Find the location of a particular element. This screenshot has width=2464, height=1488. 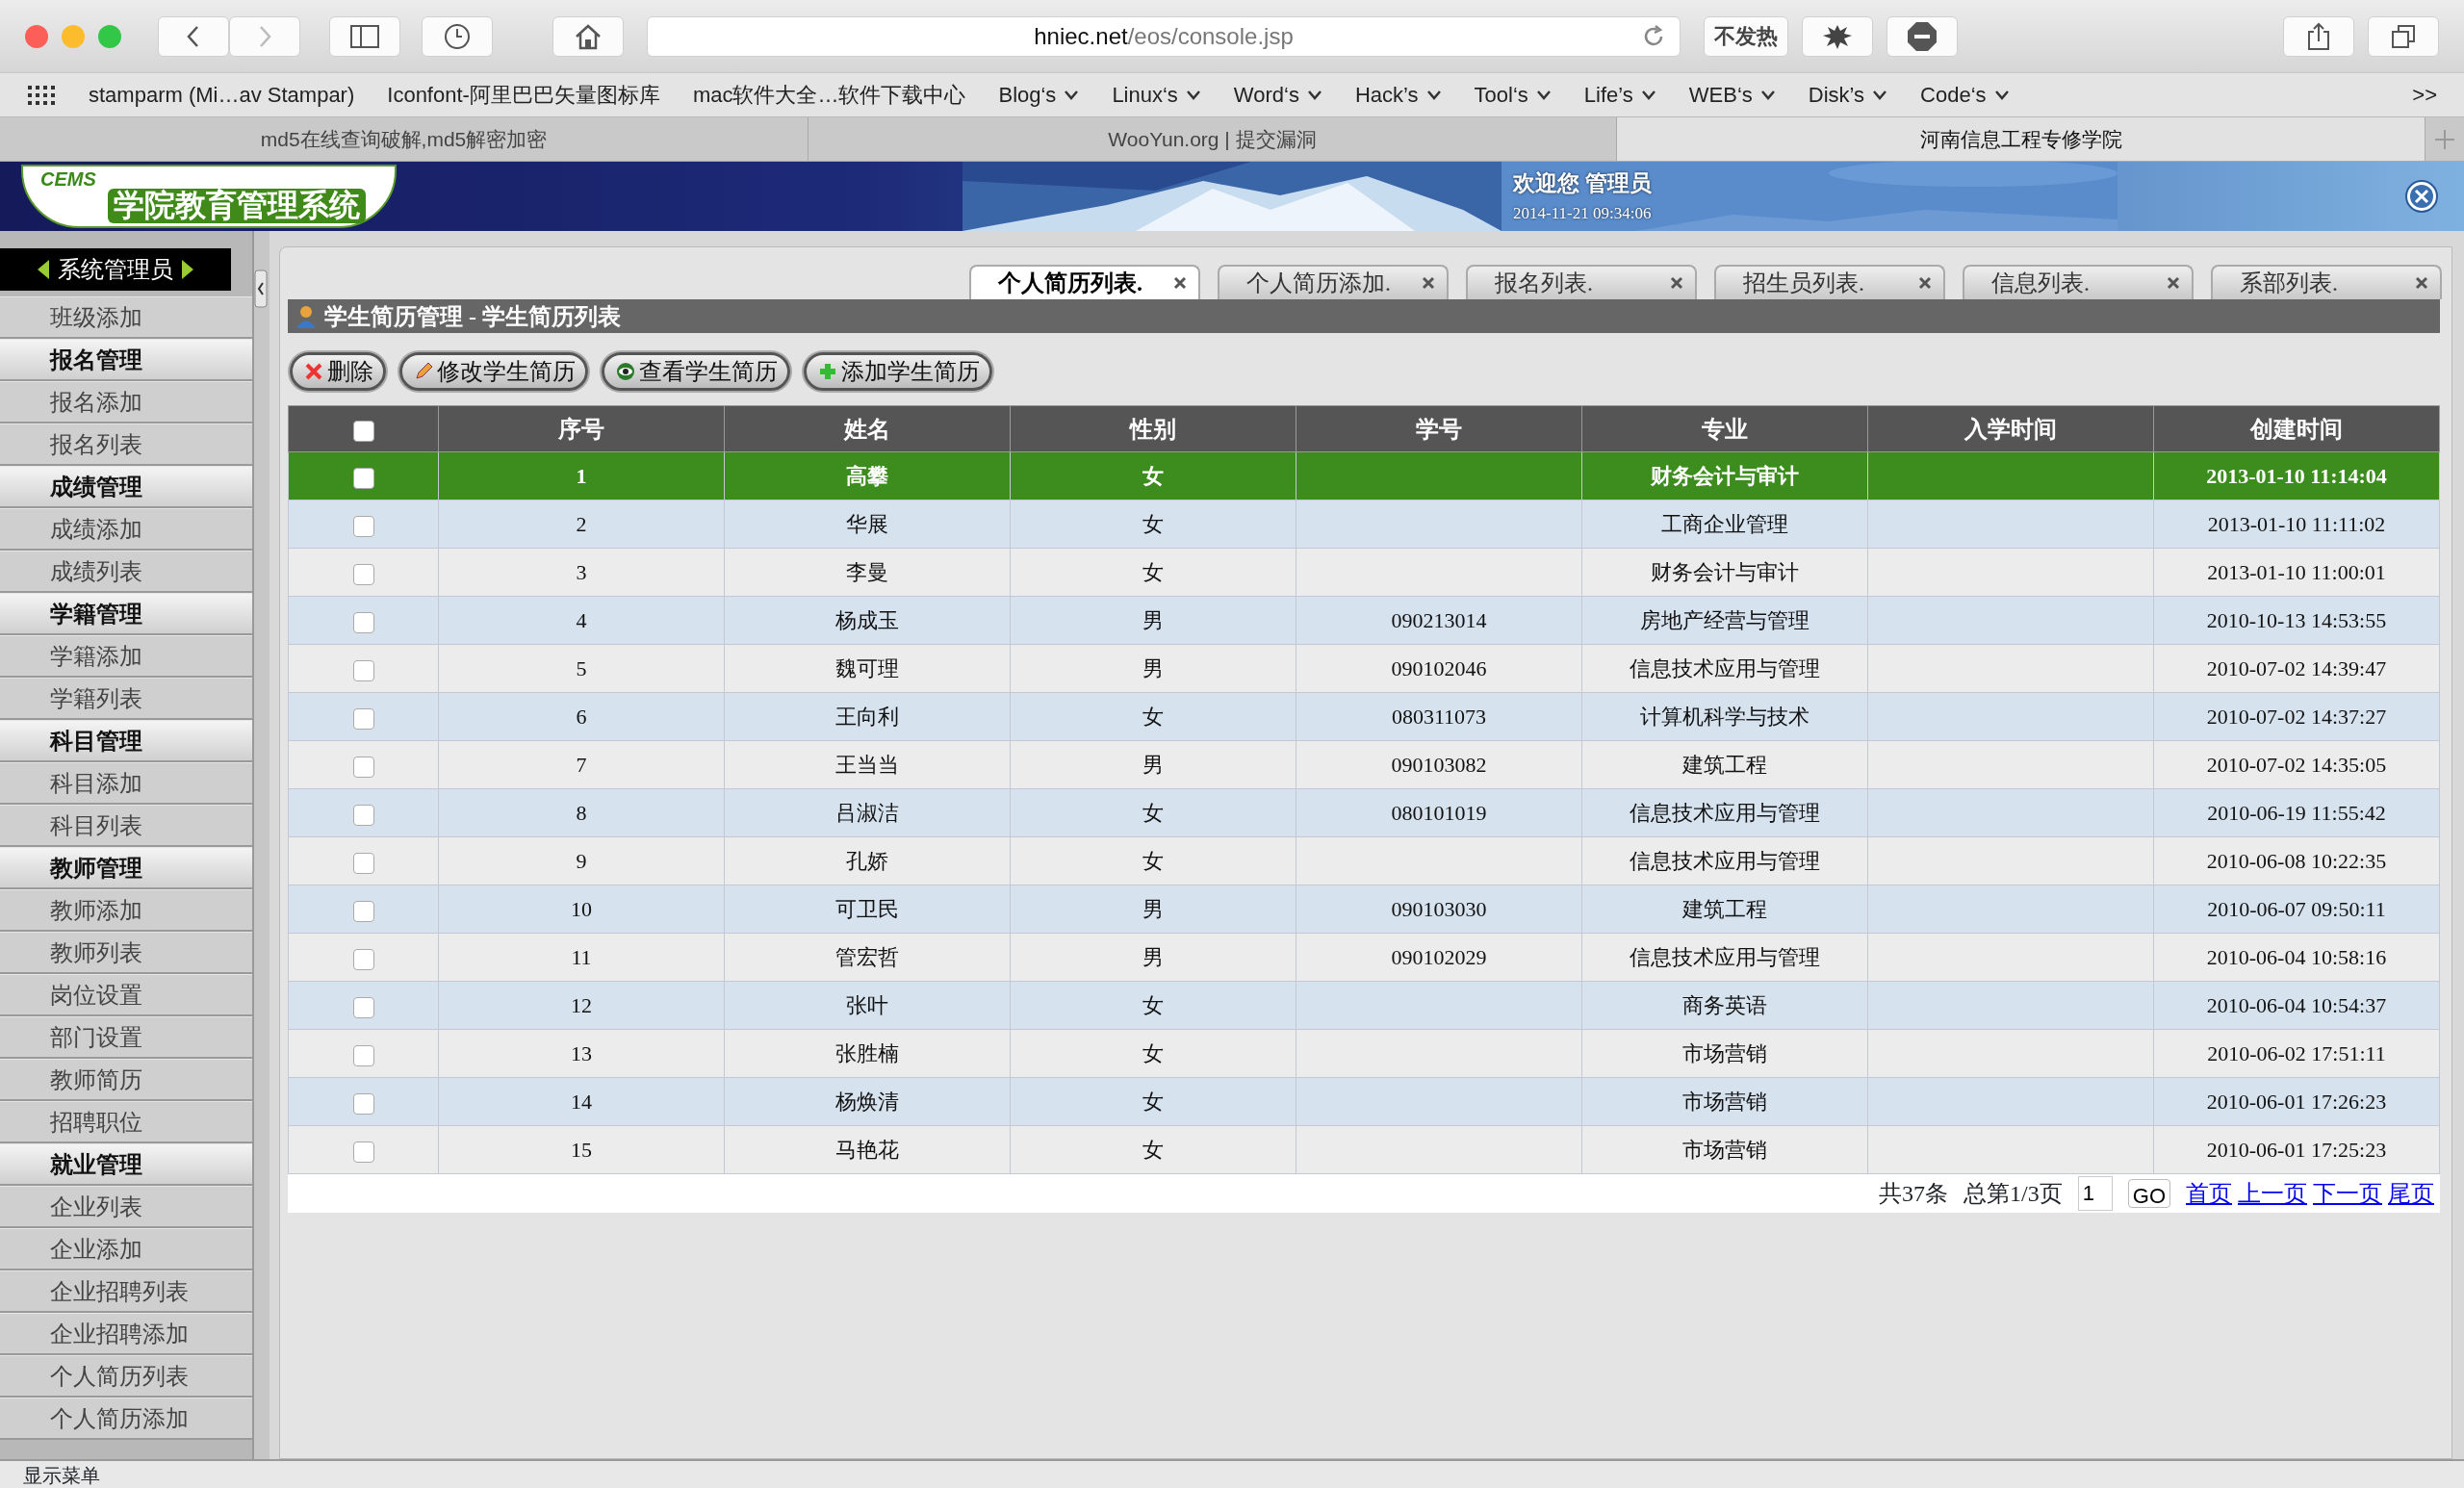

sidebar-group: 学籍管理 is located at coordinates (126, 614).